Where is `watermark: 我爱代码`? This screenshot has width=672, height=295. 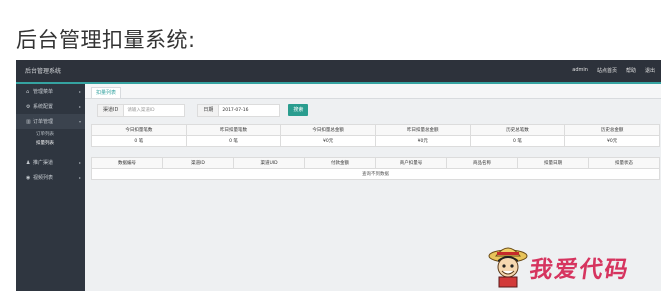
watermark: 我爱代码 is located at coordinates (576, 265).